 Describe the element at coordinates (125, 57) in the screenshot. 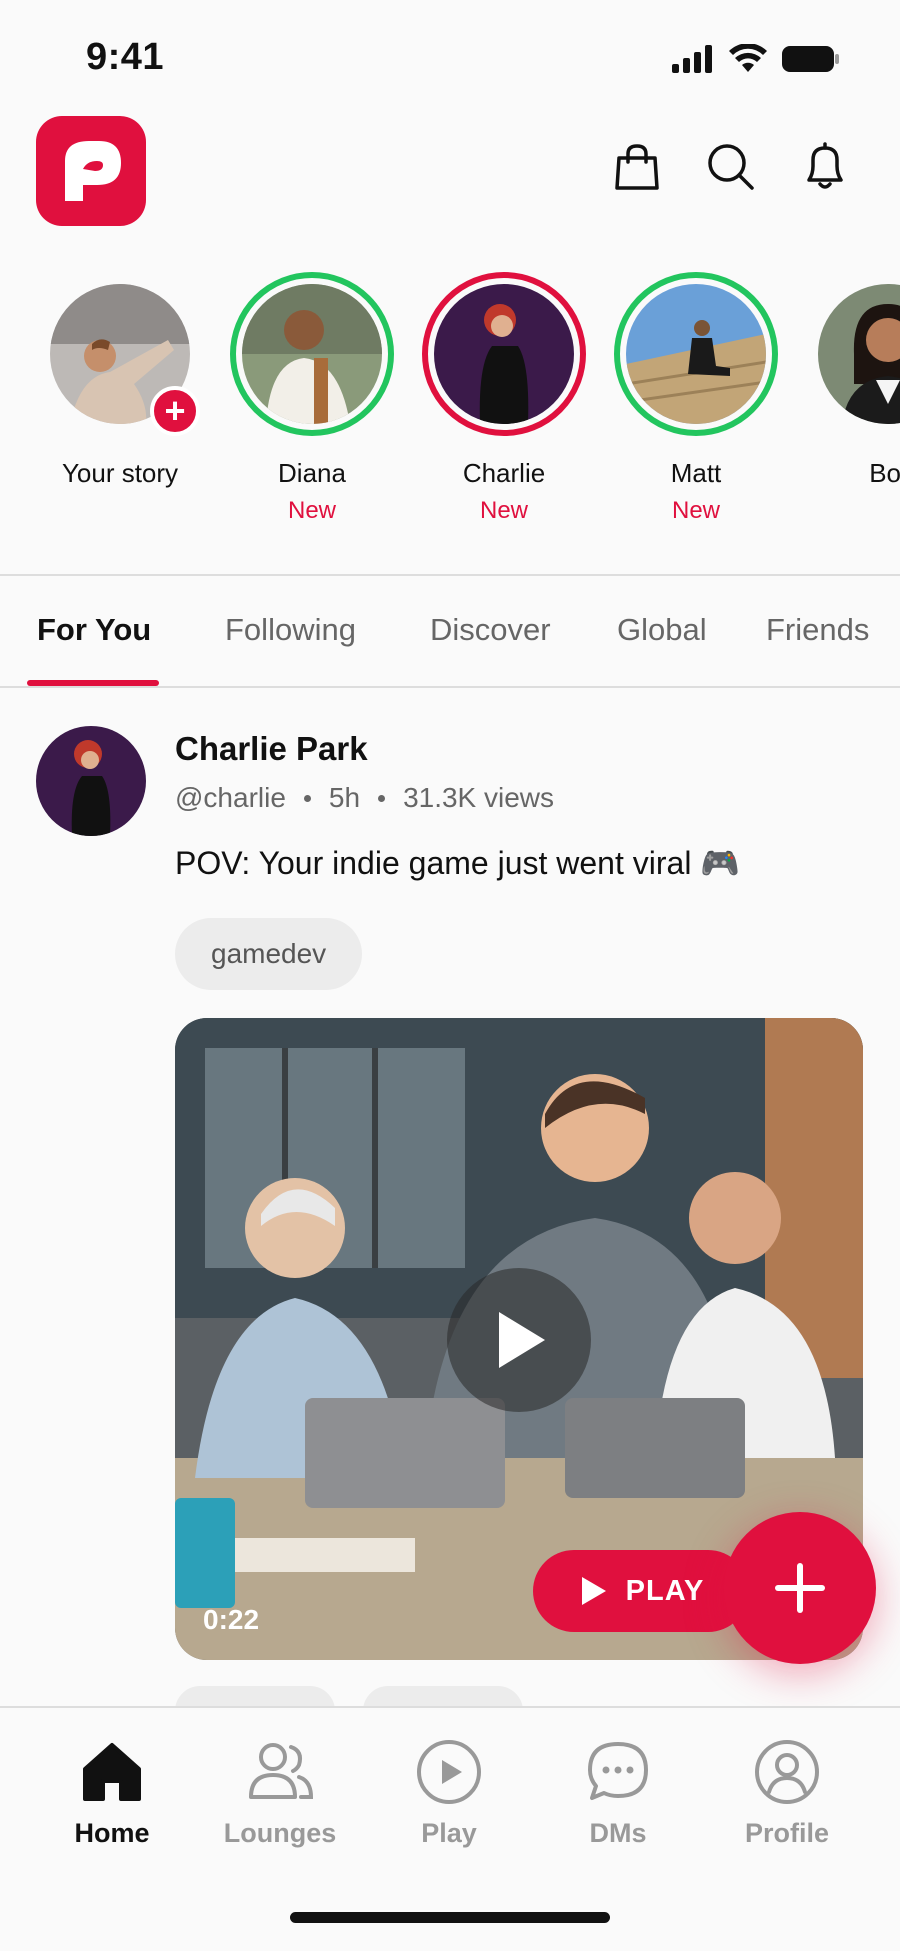

I see `status-time: 9:41` at that location.